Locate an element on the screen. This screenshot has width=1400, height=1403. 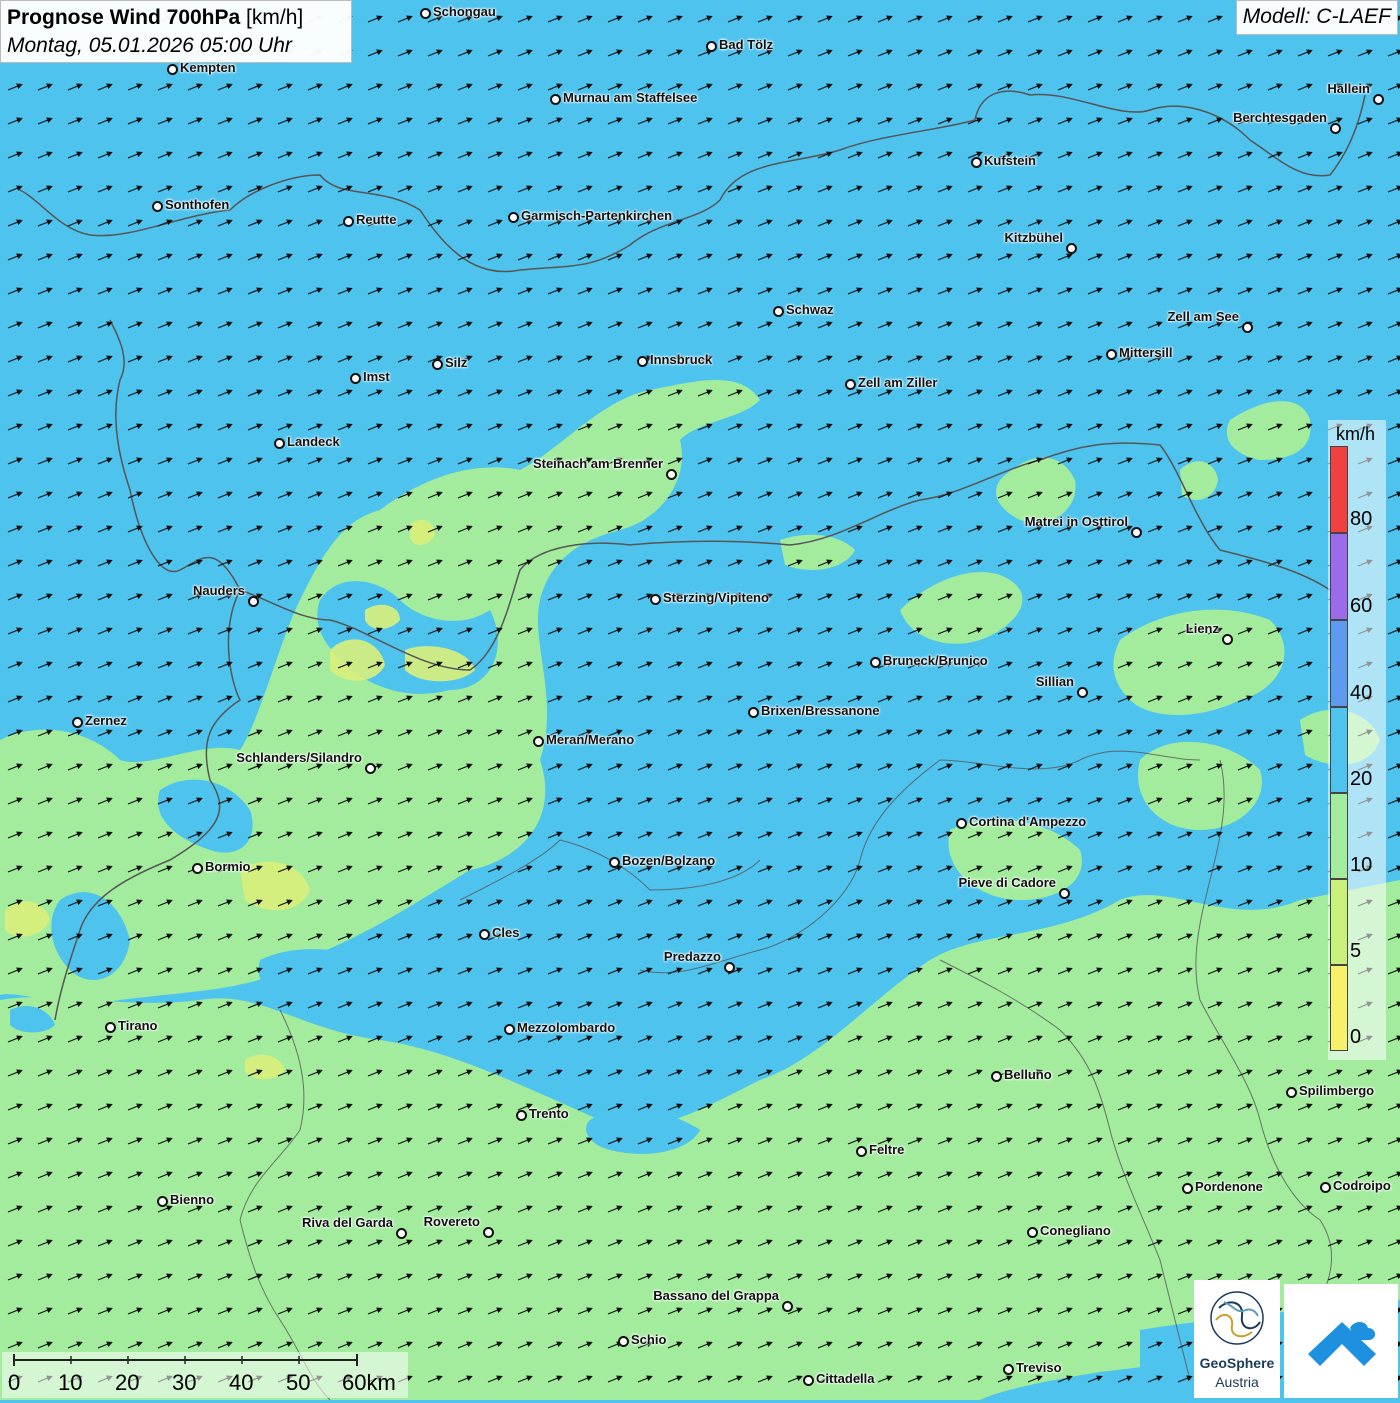
city-marker-mezzolombardo is located at coordinates (509, 1029).